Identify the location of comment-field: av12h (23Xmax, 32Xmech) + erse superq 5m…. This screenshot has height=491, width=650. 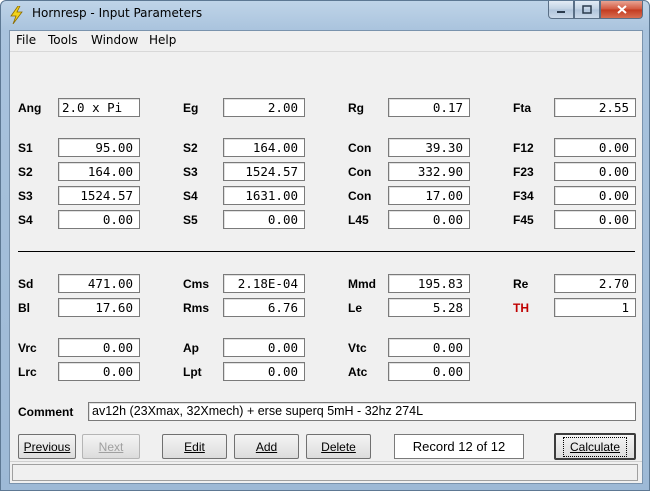
(362, 411).